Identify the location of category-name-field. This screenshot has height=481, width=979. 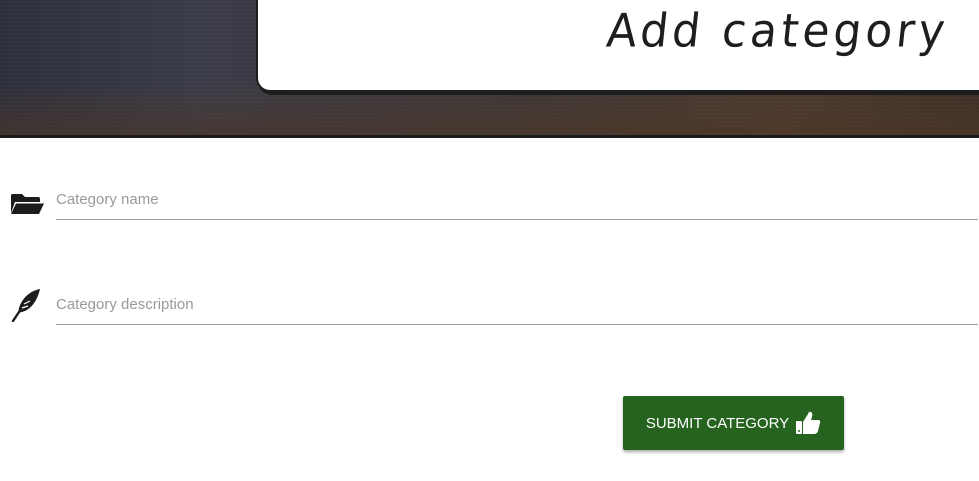
(489, 210).